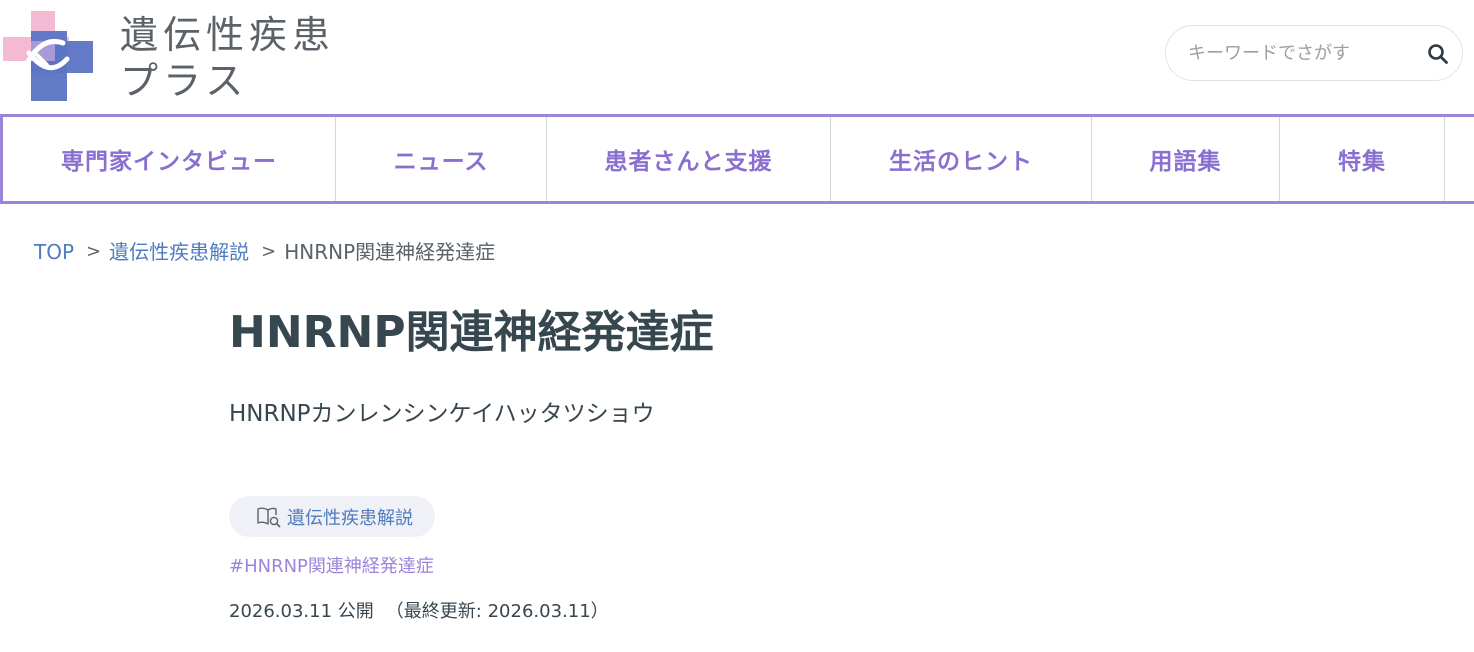  What do you see at coordinates (497, 611) in the screenshot?
I see `updated-date: （最終更新: 2026.03.11）` at bounding box center [497, 611].